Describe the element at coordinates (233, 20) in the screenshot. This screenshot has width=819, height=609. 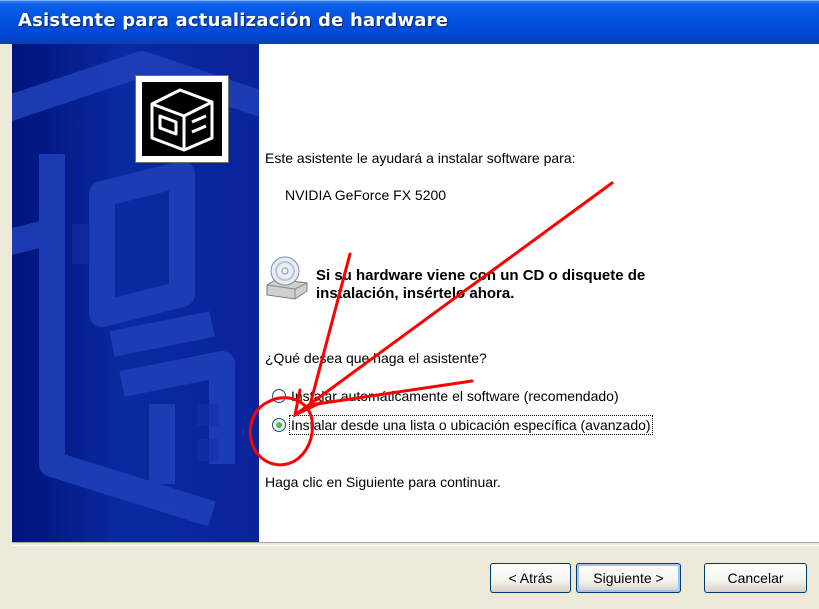
I see `window-title: Asistente para actualización de hardware` at that location.